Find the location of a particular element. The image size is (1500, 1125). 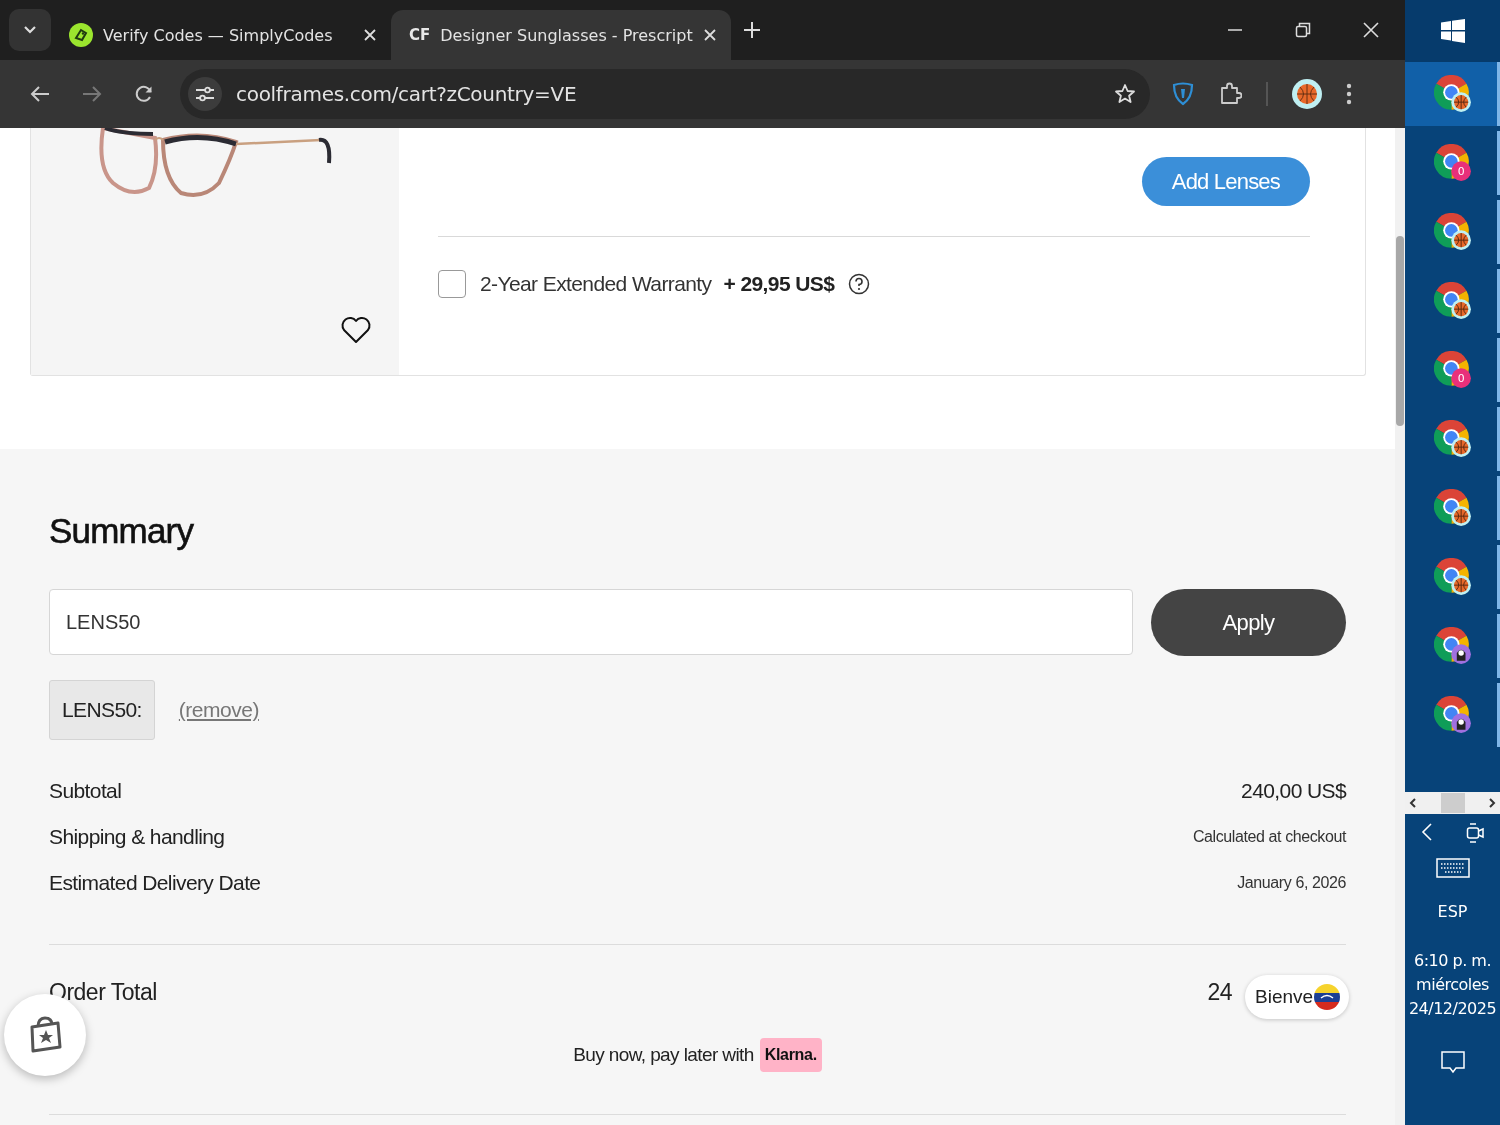

summary-value: January 6, 2026 is located at coordinates (1291, 883).